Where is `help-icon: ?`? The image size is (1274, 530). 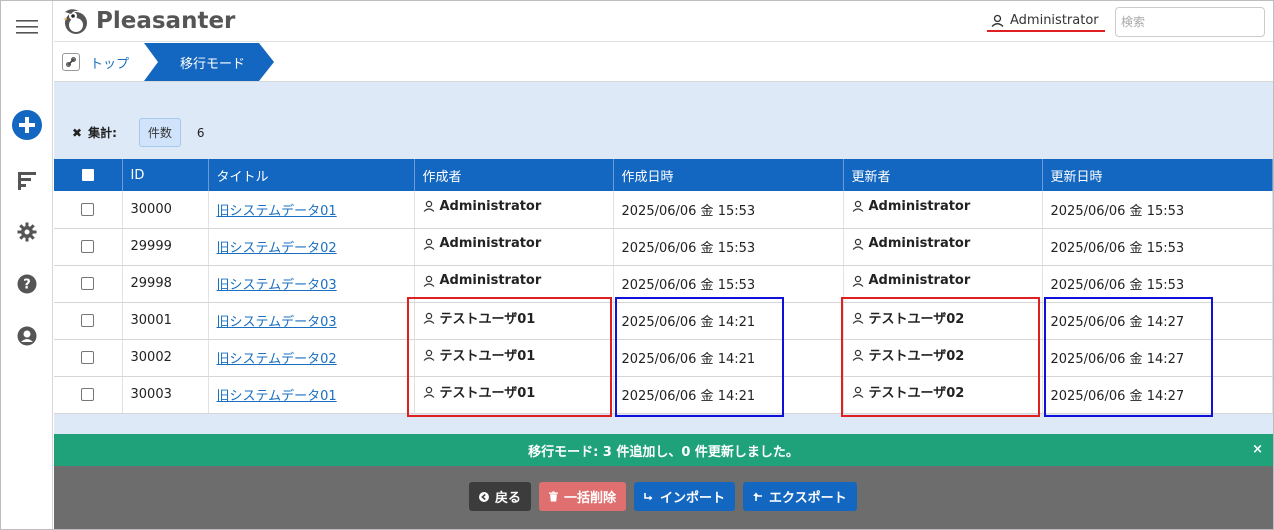 help-icon: ? is located at coordinates (27, 284).